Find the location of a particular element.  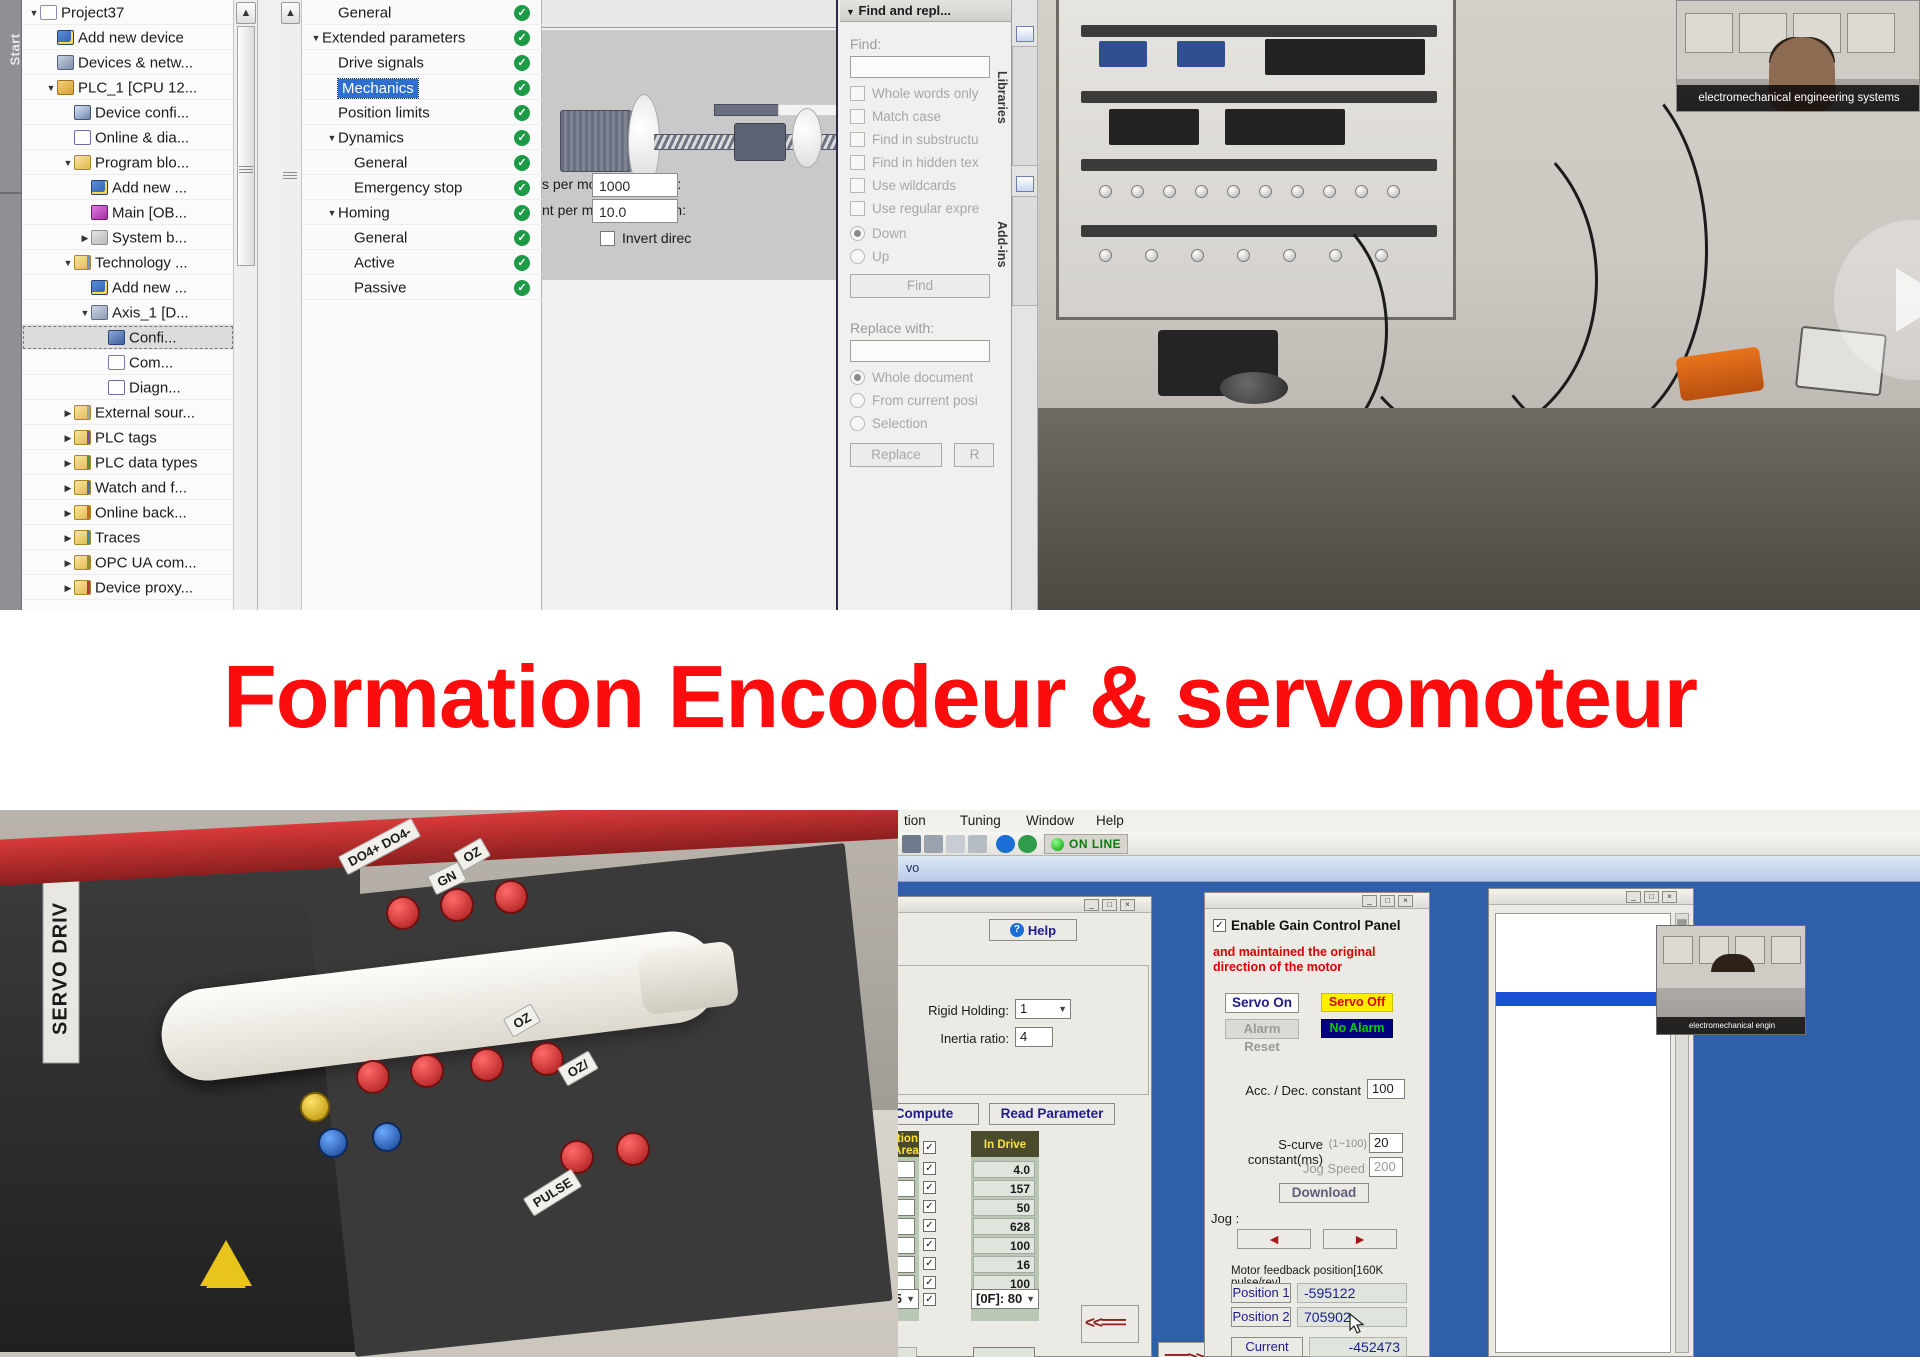

calc-select: [00]:25 ▼ is located at coordinates (908, 1299).